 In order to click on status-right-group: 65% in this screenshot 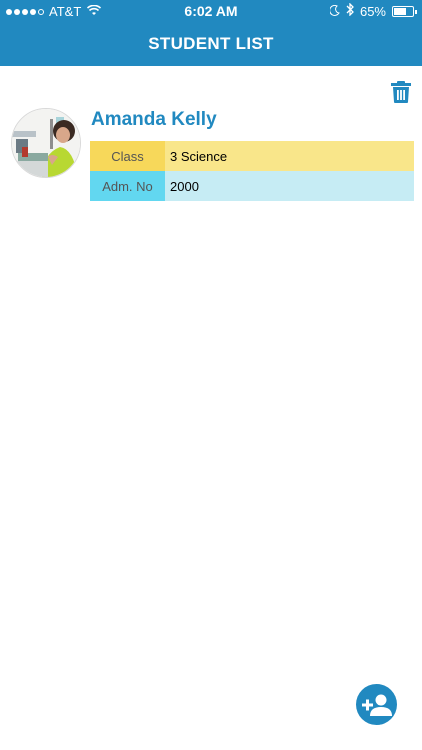, I will do `click(373, 10)`.